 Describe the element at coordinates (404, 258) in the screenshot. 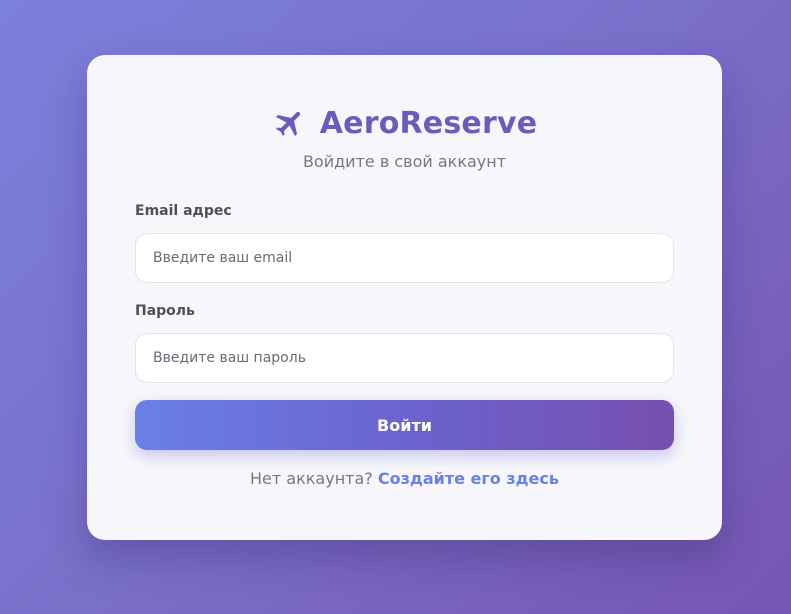

I see `email-field` at that location.